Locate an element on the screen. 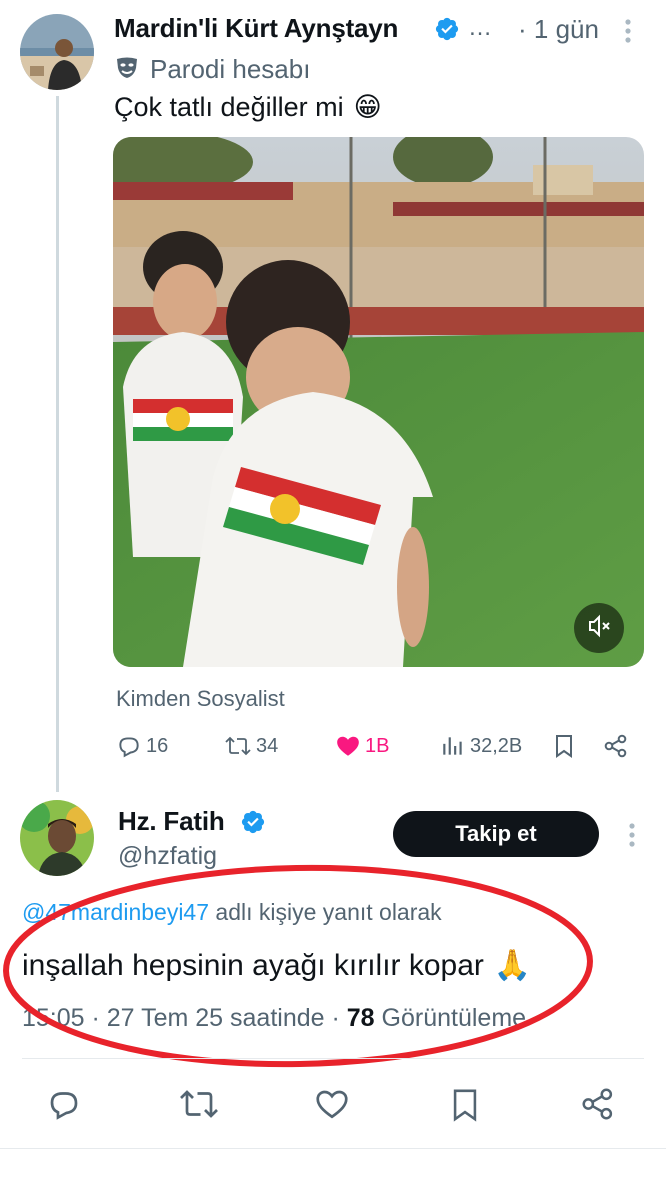 This screenshot has height=1200, width=666. tweet-text: Çok tatlı değiller mi 😁 is located at coordinates (248, 107).